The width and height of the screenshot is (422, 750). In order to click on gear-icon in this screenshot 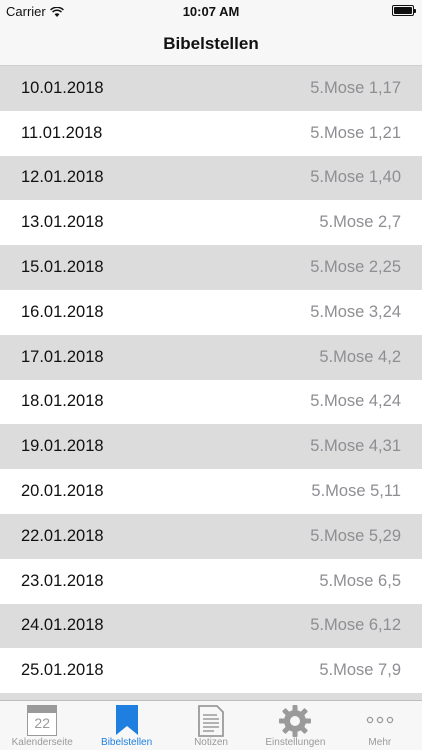, I will do `click(295, 721)`.